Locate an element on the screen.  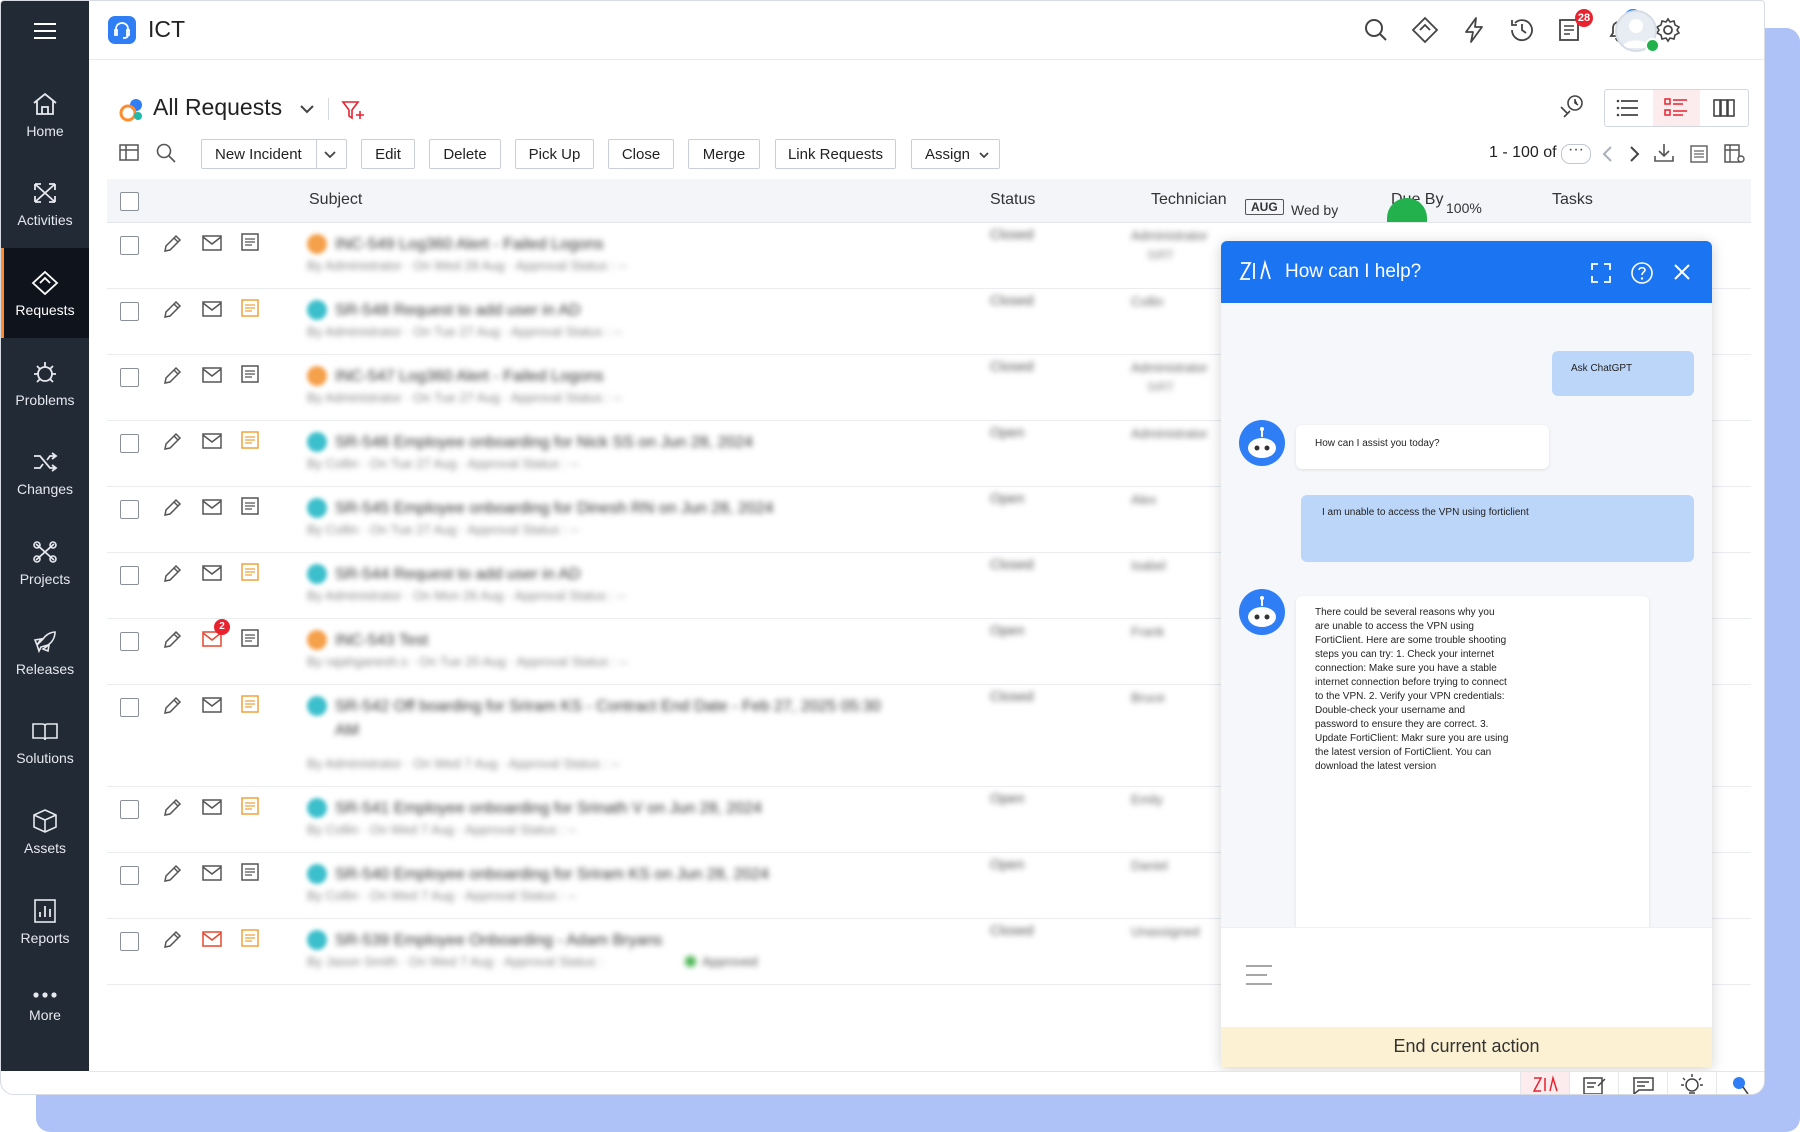
assign-button: Assign is located at coordinates (955, 154).